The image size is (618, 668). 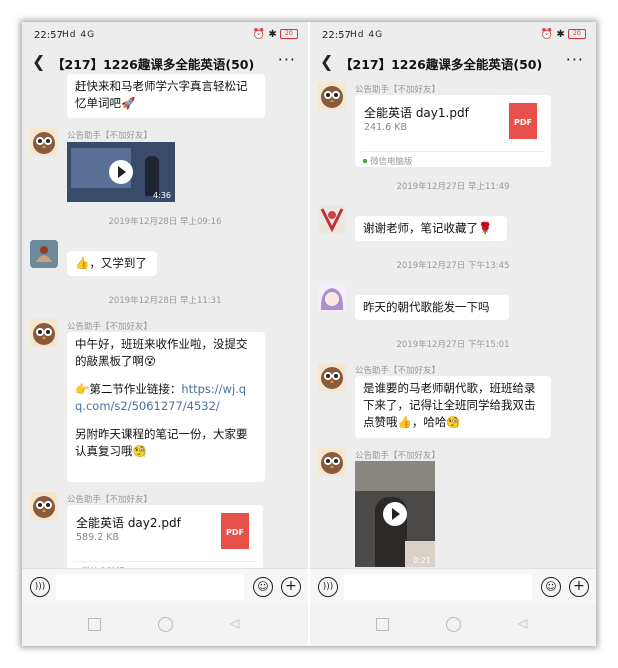 What do you see at coordinates (431, 228) in the screenshot?
I see `message-bubble: 谢谢老师，笔记收藏了🌹` at bounding box center [431, 228].